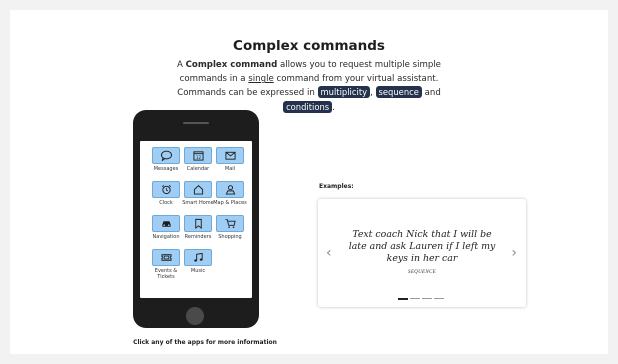  I want to click on envelope-icon, so click(230, 155).